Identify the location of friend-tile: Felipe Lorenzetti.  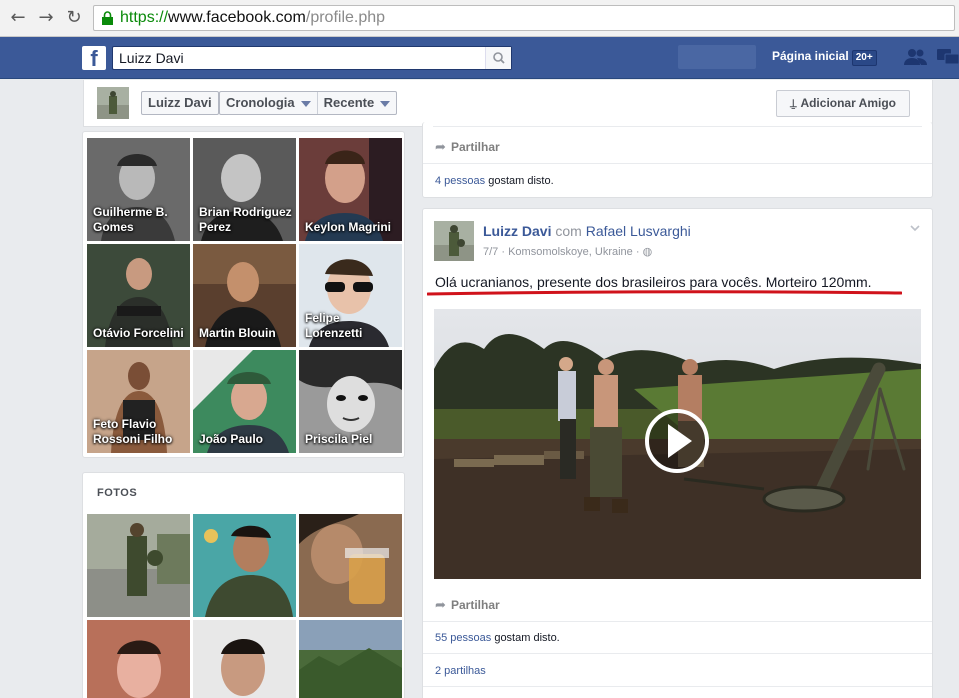
(350, 295).